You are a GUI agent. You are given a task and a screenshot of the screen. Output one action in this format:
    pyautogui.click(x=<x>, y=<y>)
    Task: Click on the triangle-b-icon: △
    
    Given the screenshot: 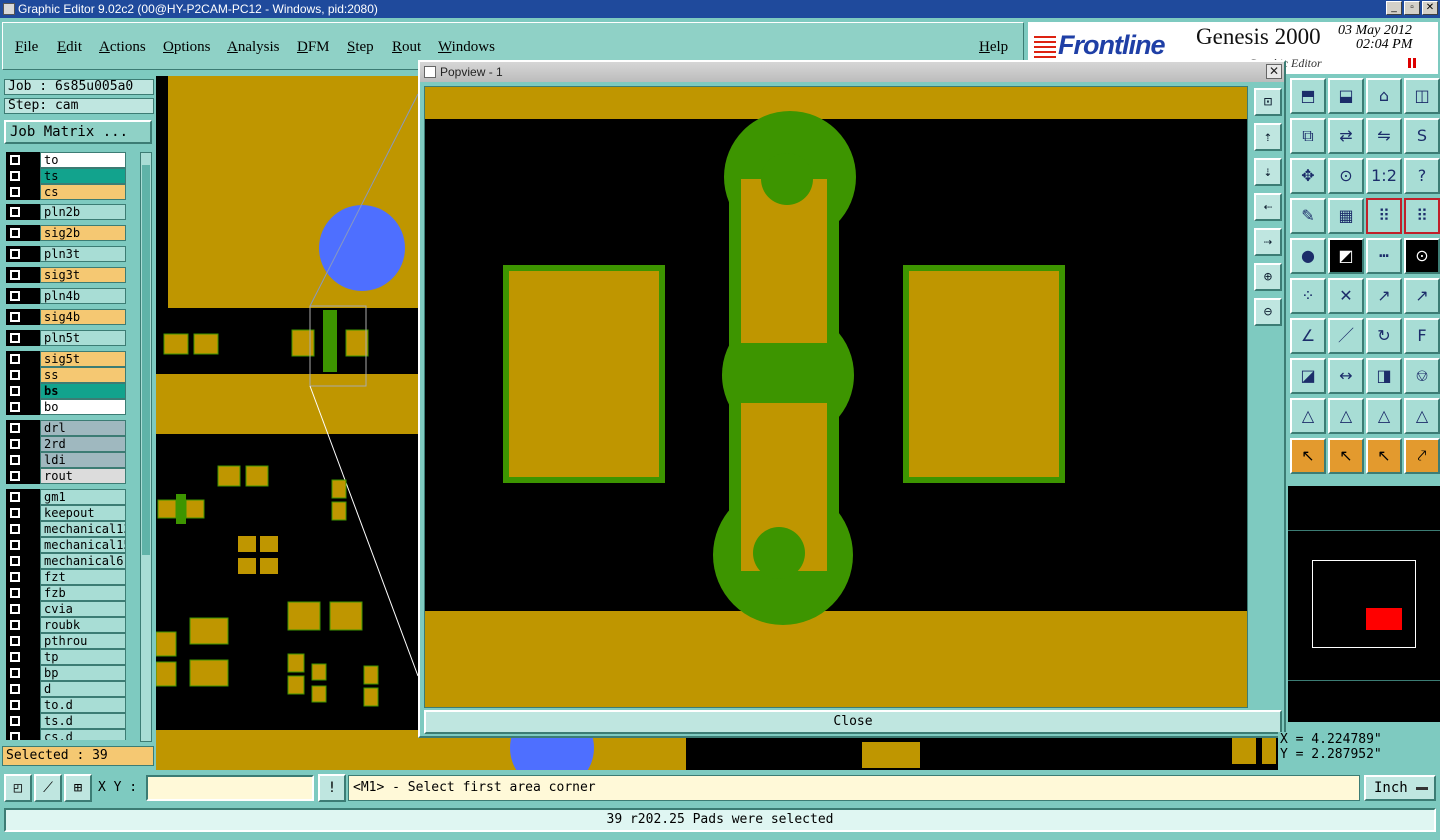 What is the action you would take?
    pyautogui.click(x=1346, y=416)
    